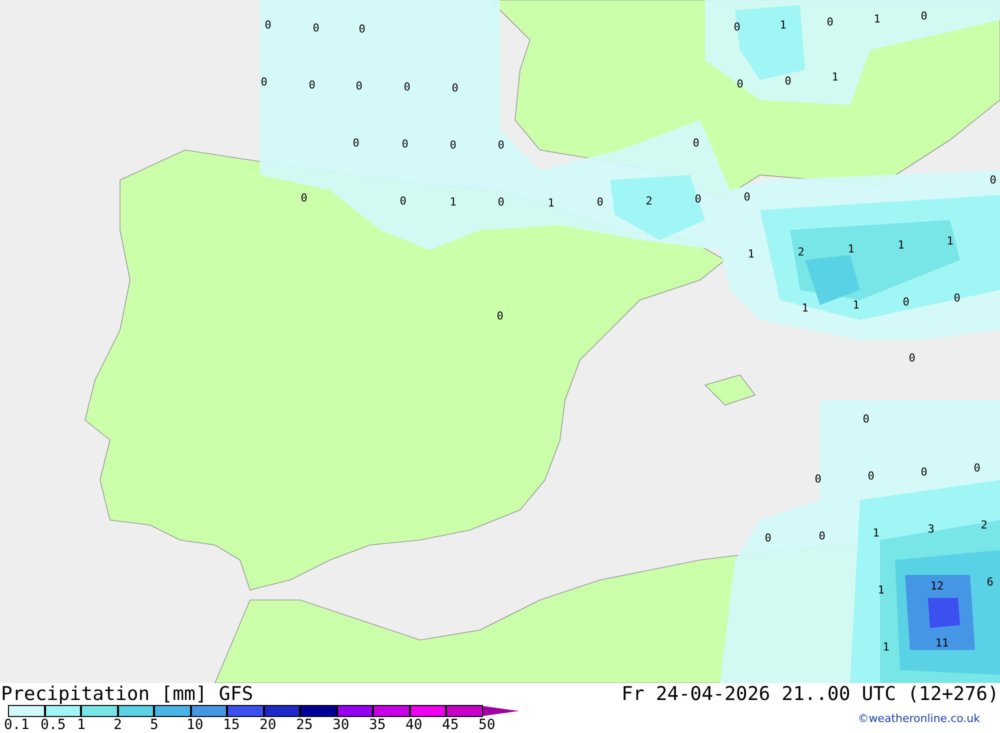 Image resolution: width=1000 pixels, height=733 pixels. What do you see at coordinates (942, 643) in the screenshot?
I see `contour-value: 11` at bounding box center [942, 643].